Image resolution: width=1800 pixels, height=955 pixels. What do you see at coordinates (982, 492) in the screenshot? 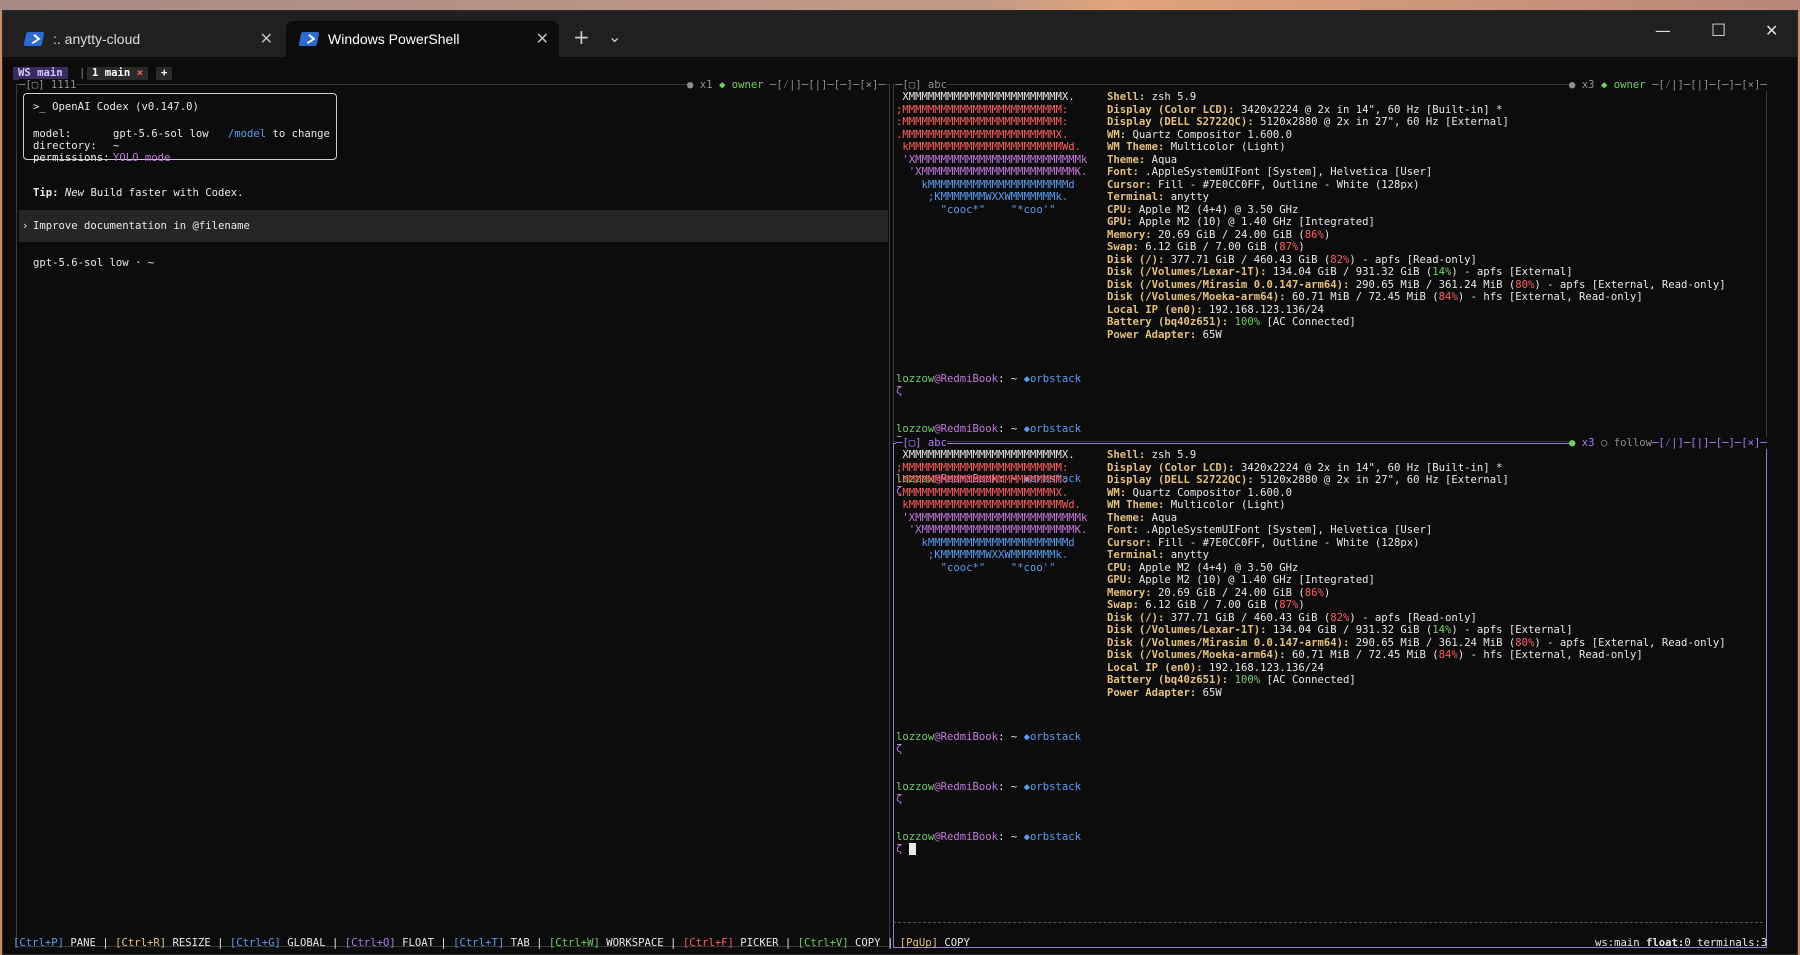
I see `ascii-logo-line: .MMMMMMMMMMMMMMMMMMMMMMMMX.` at bounding box center [982, 492].